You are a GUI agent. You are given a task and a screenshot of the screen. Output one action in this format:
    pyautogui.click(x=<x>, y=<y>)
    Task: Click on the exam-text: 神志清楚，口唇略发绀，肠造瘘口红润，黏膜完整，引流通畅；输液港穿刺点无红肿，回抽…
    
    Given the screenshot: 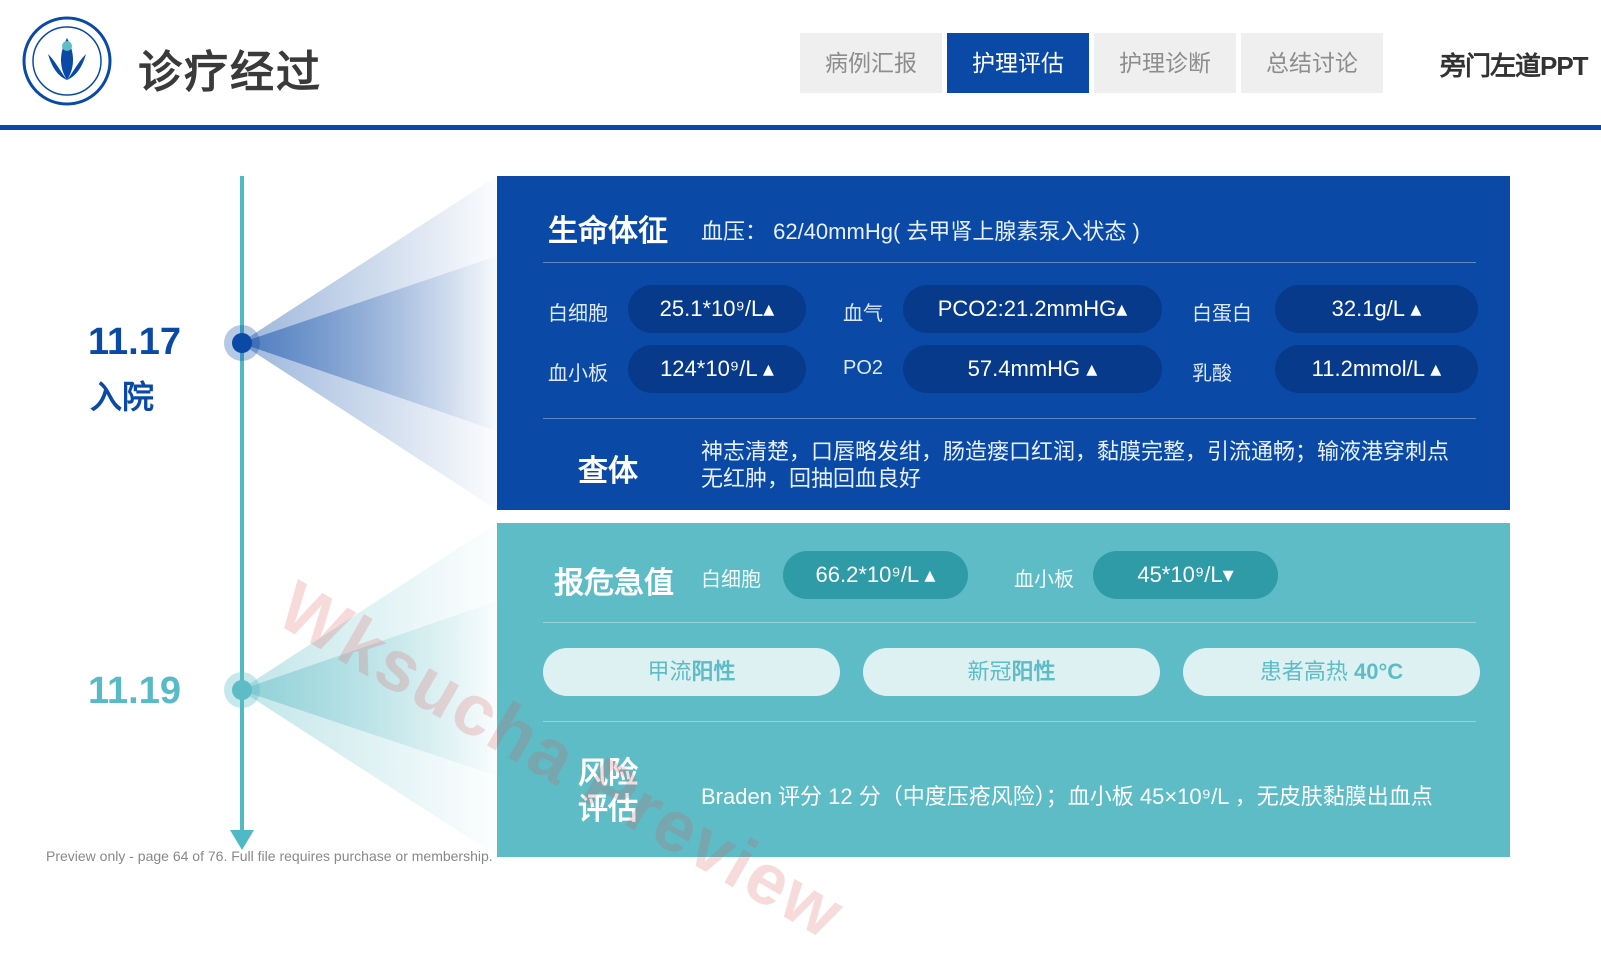 What is the action you would take?
    pyautogui.click(x=1075, y=465)
    